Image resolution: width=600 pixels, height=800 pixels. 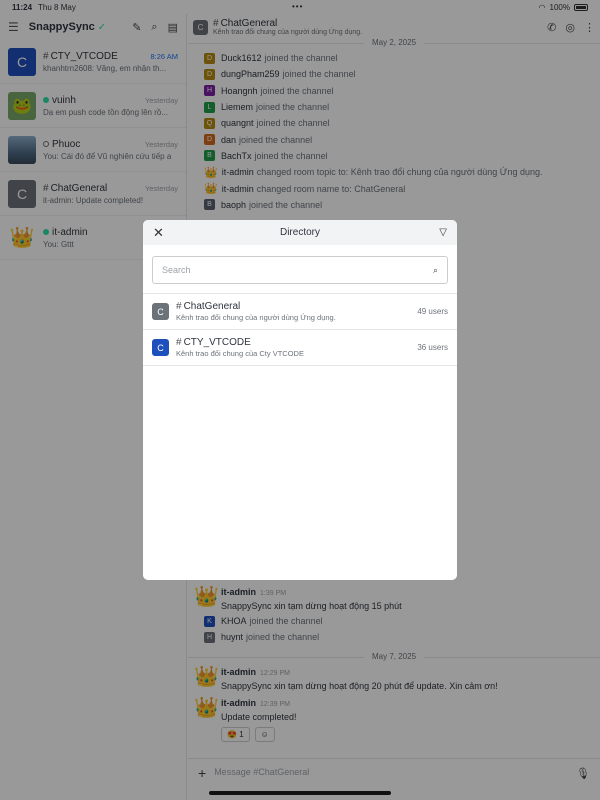 What do you see at coordinates (217, 342) in the screenshot?
I see `directory-room-name: CTY_VTCODE` at bounding box center [217, 342].